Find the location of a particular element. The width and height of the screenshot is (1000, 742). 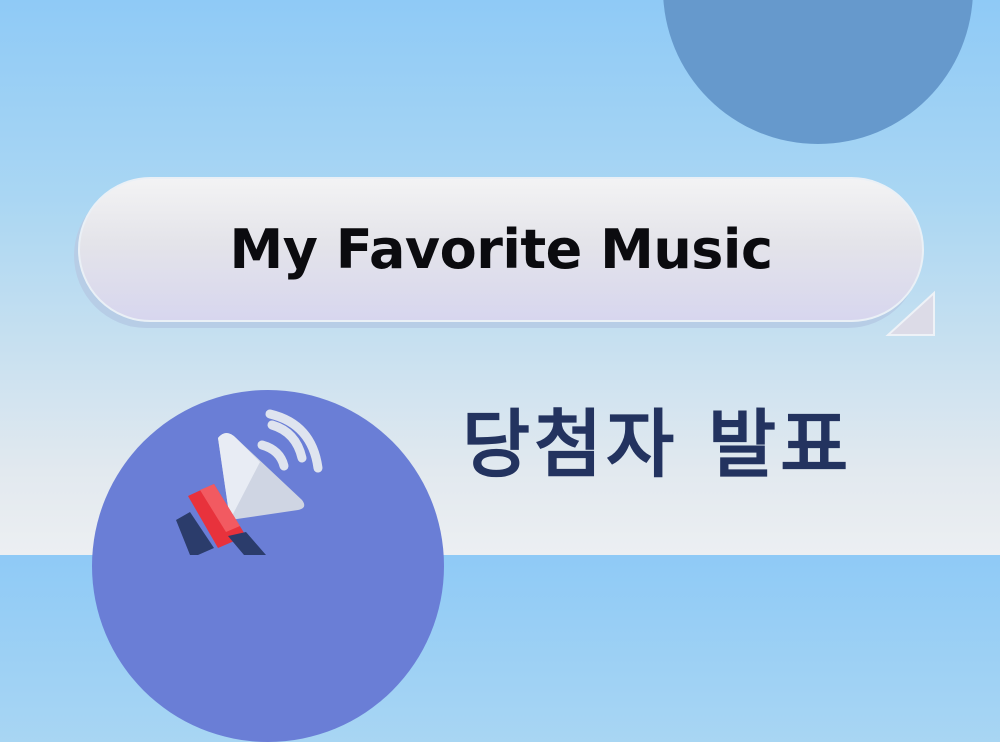

bubble-title: My Favorite Music is located at coordinates (501, 249).